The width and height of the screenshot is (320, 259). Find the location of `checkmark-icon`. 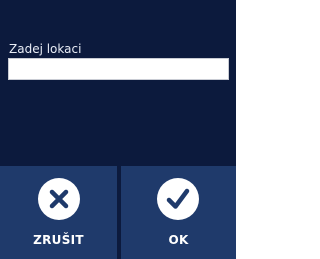

checkmark-icon is located at coordinates (178, 199).